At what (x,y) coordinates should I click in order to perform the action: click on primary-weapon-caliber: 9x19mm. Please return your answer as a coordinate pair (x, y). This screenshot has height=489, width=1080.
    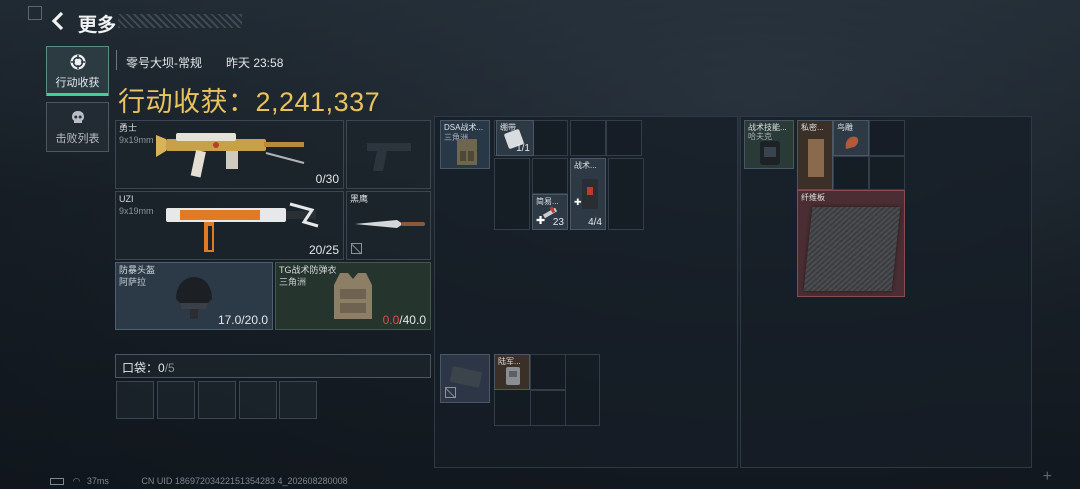
    Looking at the image, I should click on (136, 140).